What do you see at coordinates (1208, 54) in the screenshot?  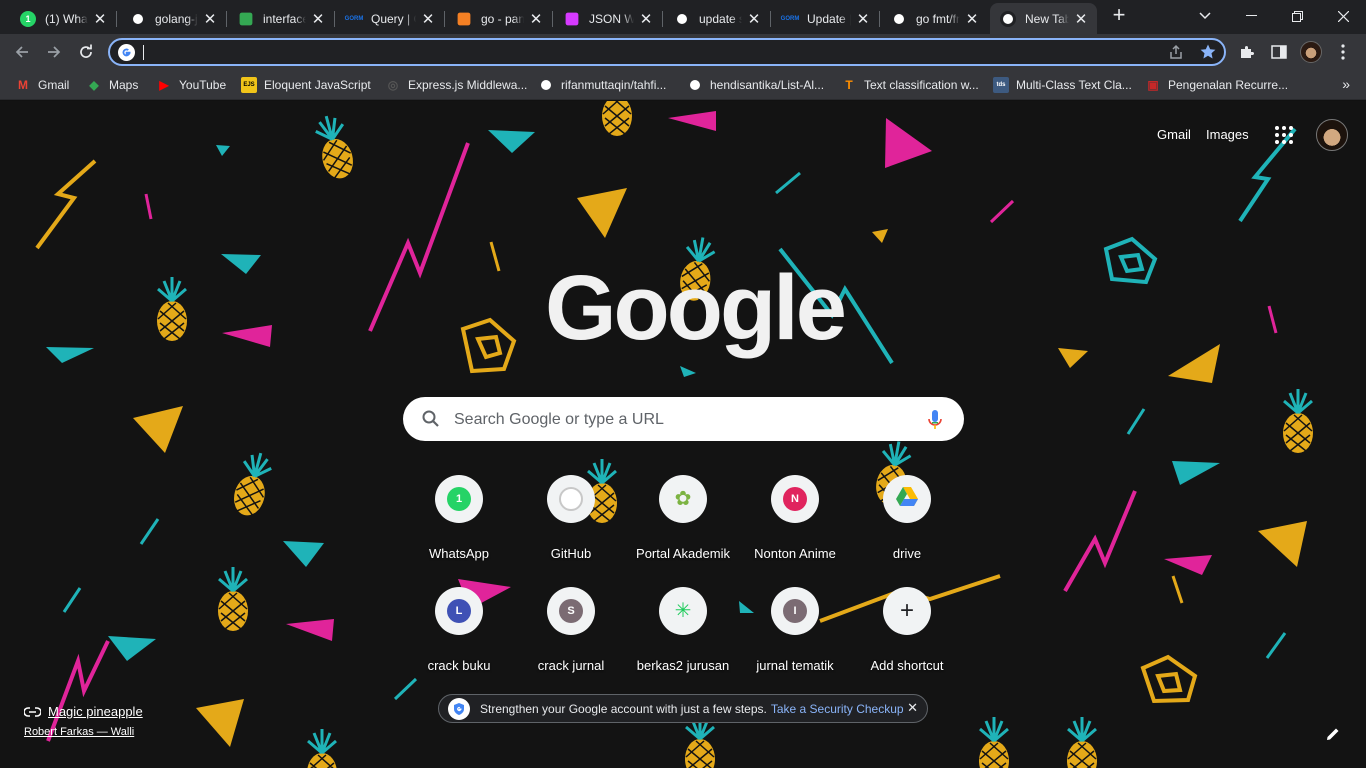 I see `bookmark-star-icon` at bounding box center [1208, 54].